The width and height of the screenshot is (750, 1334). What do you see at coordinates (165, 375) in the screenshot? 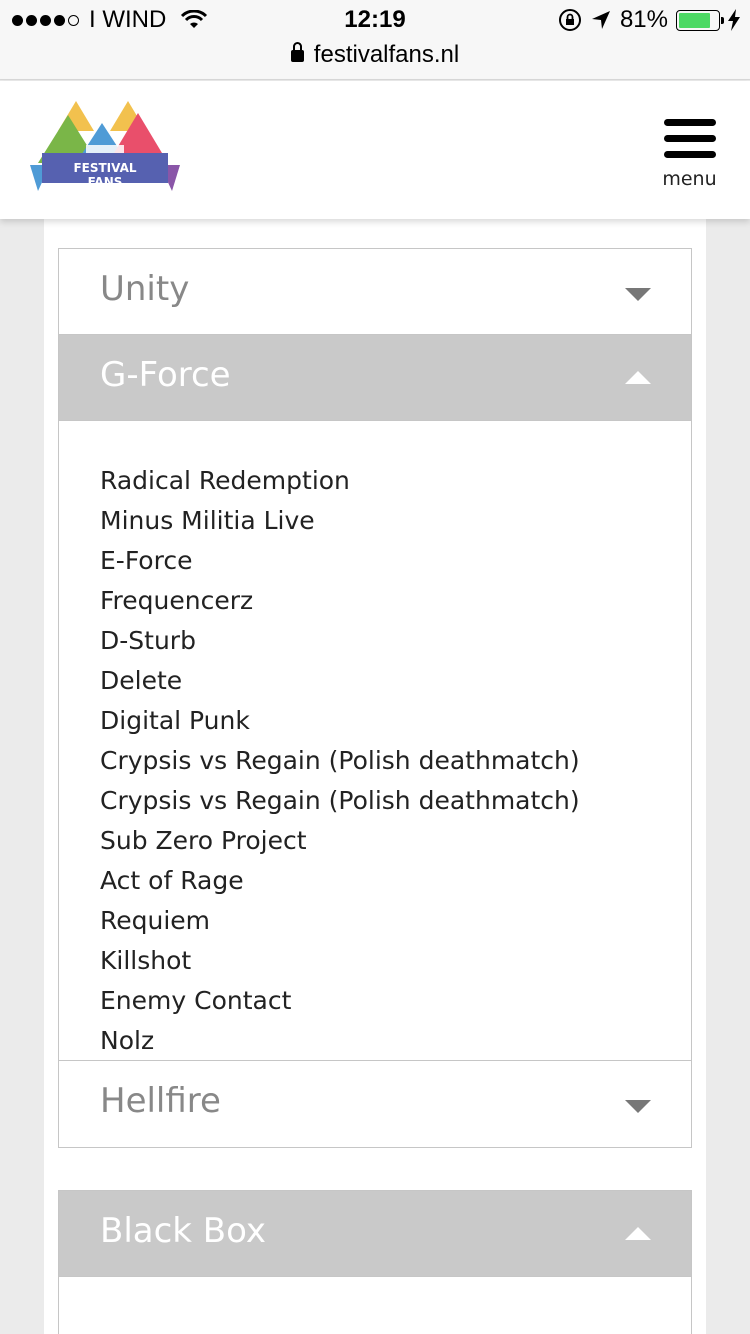
I see `accordion-title: G-Force` at bounding box center [165, 375].